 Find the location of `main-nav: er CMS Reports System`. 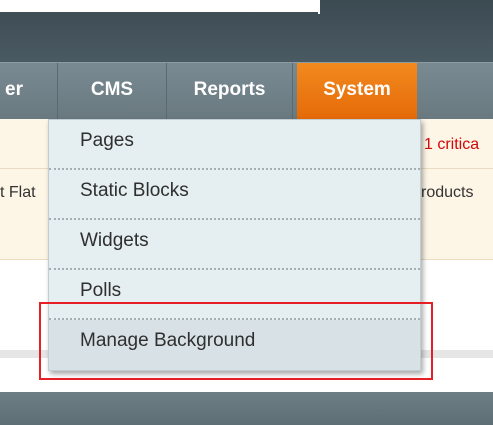

main-nav: er CMS Reports System is located at coordinates (246, 90).